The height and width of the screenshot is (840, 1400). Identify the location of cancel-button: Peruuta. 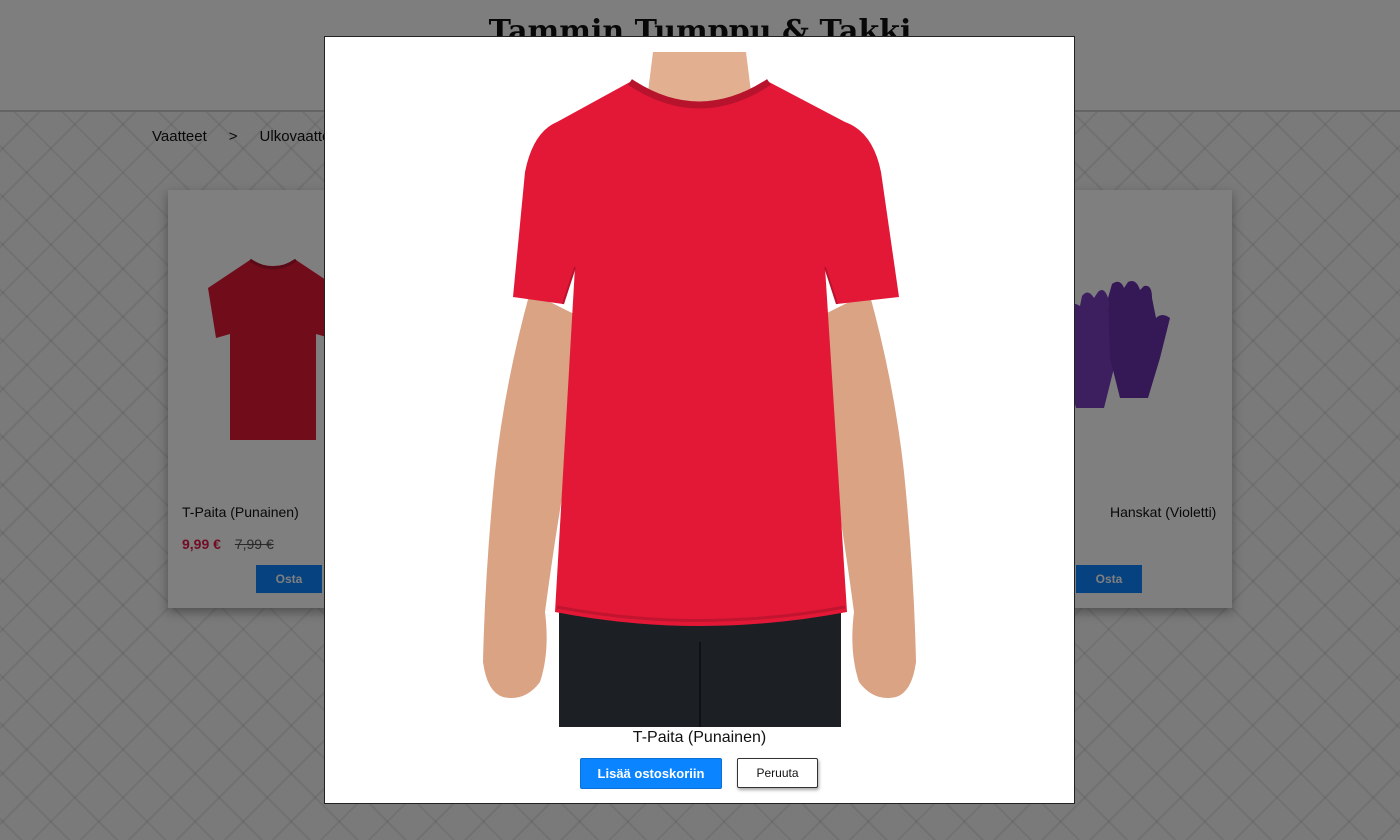
(777, 773).